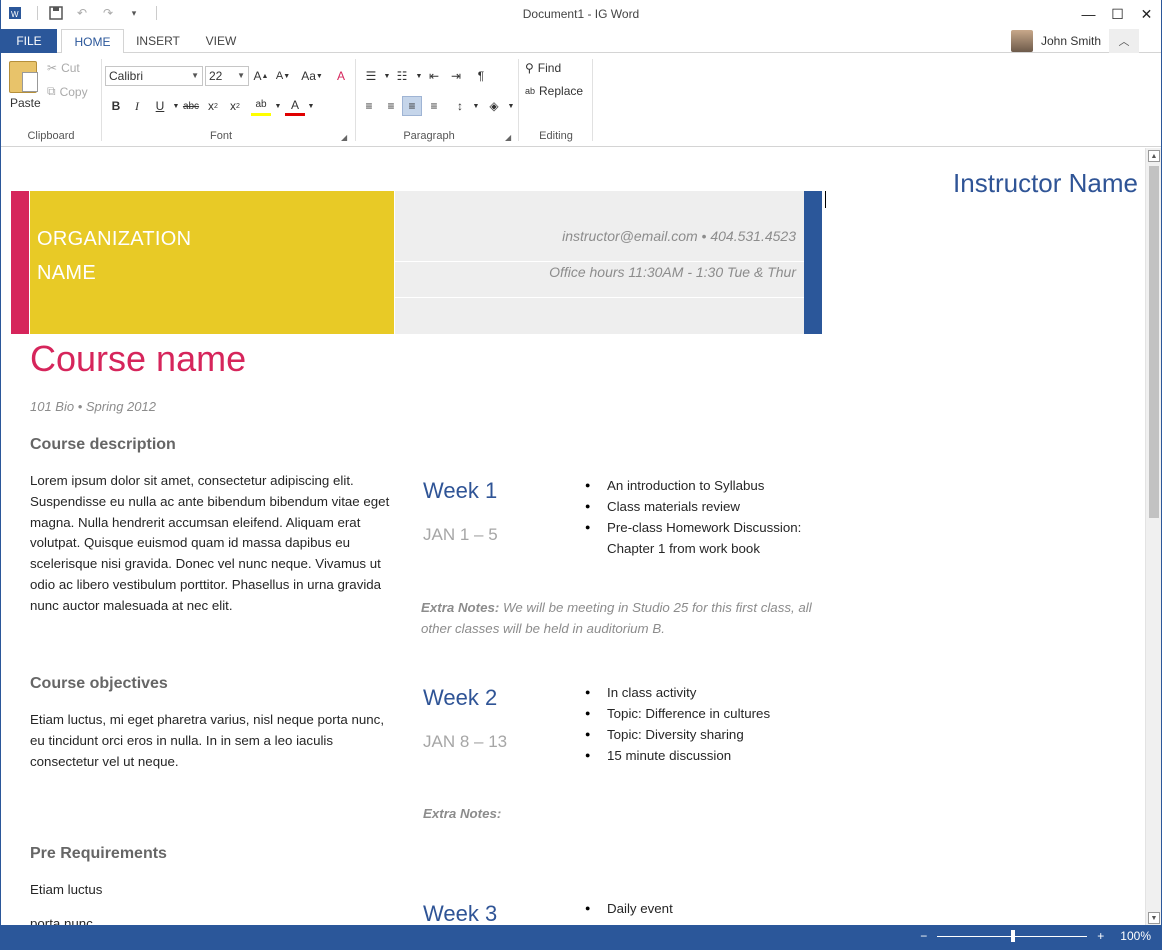  What do you see at coordinates (412, 106) in the screenshot?
I see `align-right-icon: ≡` at bounding box center [412, 106].